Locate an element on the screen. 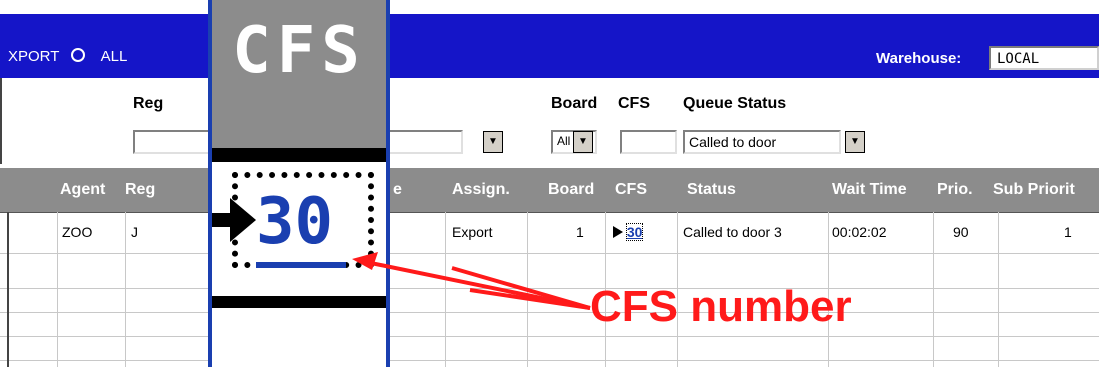  radio-all-label: ALL is located at coordinates (114, 56).